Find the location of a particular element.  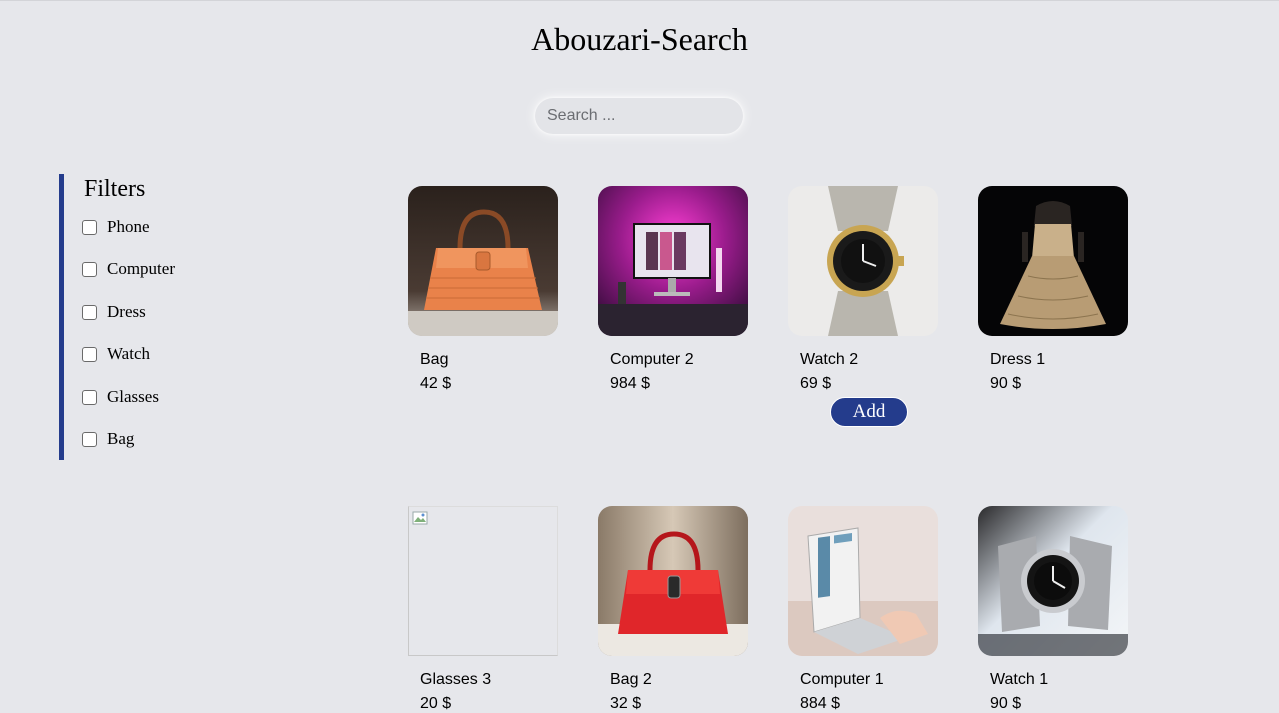

product-card: Watch 1 90 $ is located at coordinates (1053, 609).